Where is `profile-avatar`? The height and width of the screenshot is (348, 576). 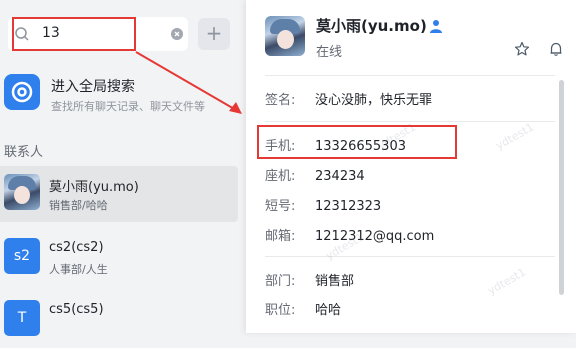 profile-avatar is located at coordinates (285, 36).